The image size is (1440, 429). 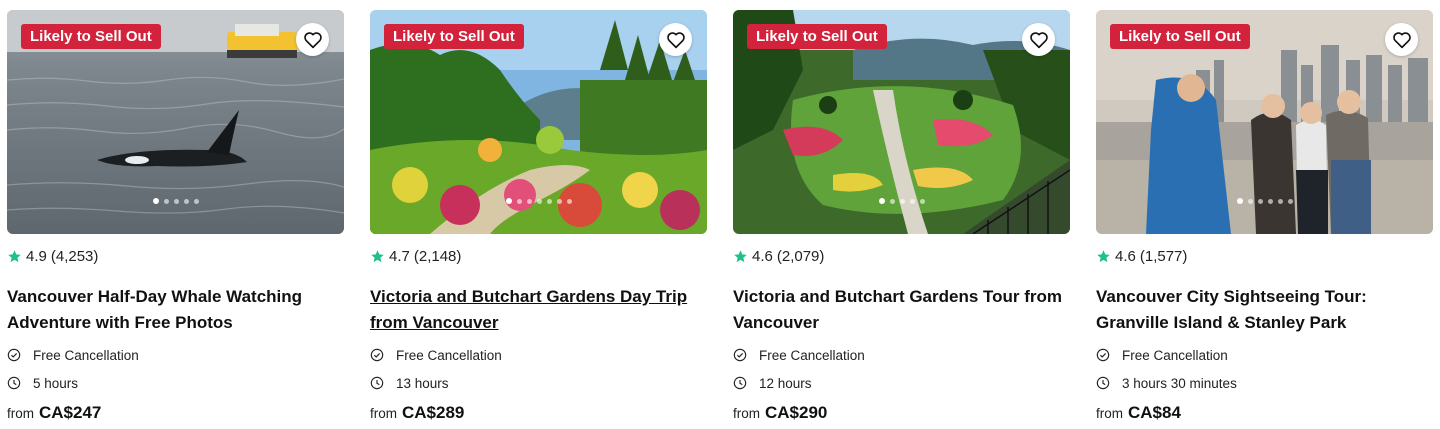 I want to click on price-amount: CA$290, so click(x=796, y=412).